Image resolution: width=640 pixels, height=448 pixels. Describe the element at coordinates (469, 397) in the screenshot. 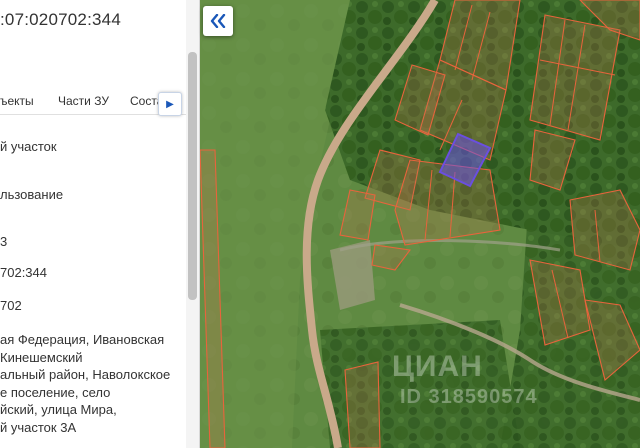

I see `watermark-id: ID 318590574` at that location.